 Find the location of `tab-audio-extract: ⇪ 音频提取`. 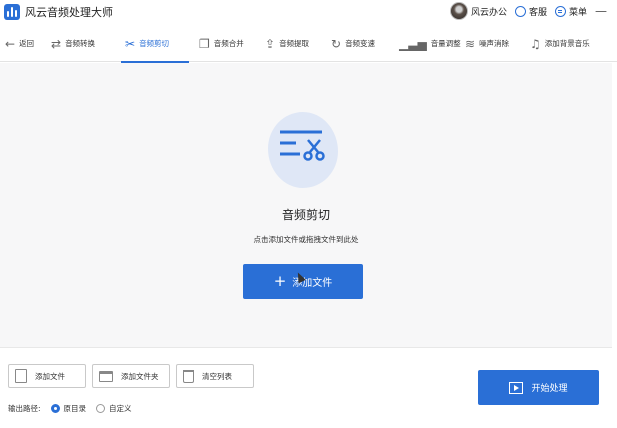

tab-audio-extract: ⇪ 音频提取 is located at coordinates (293, 44).